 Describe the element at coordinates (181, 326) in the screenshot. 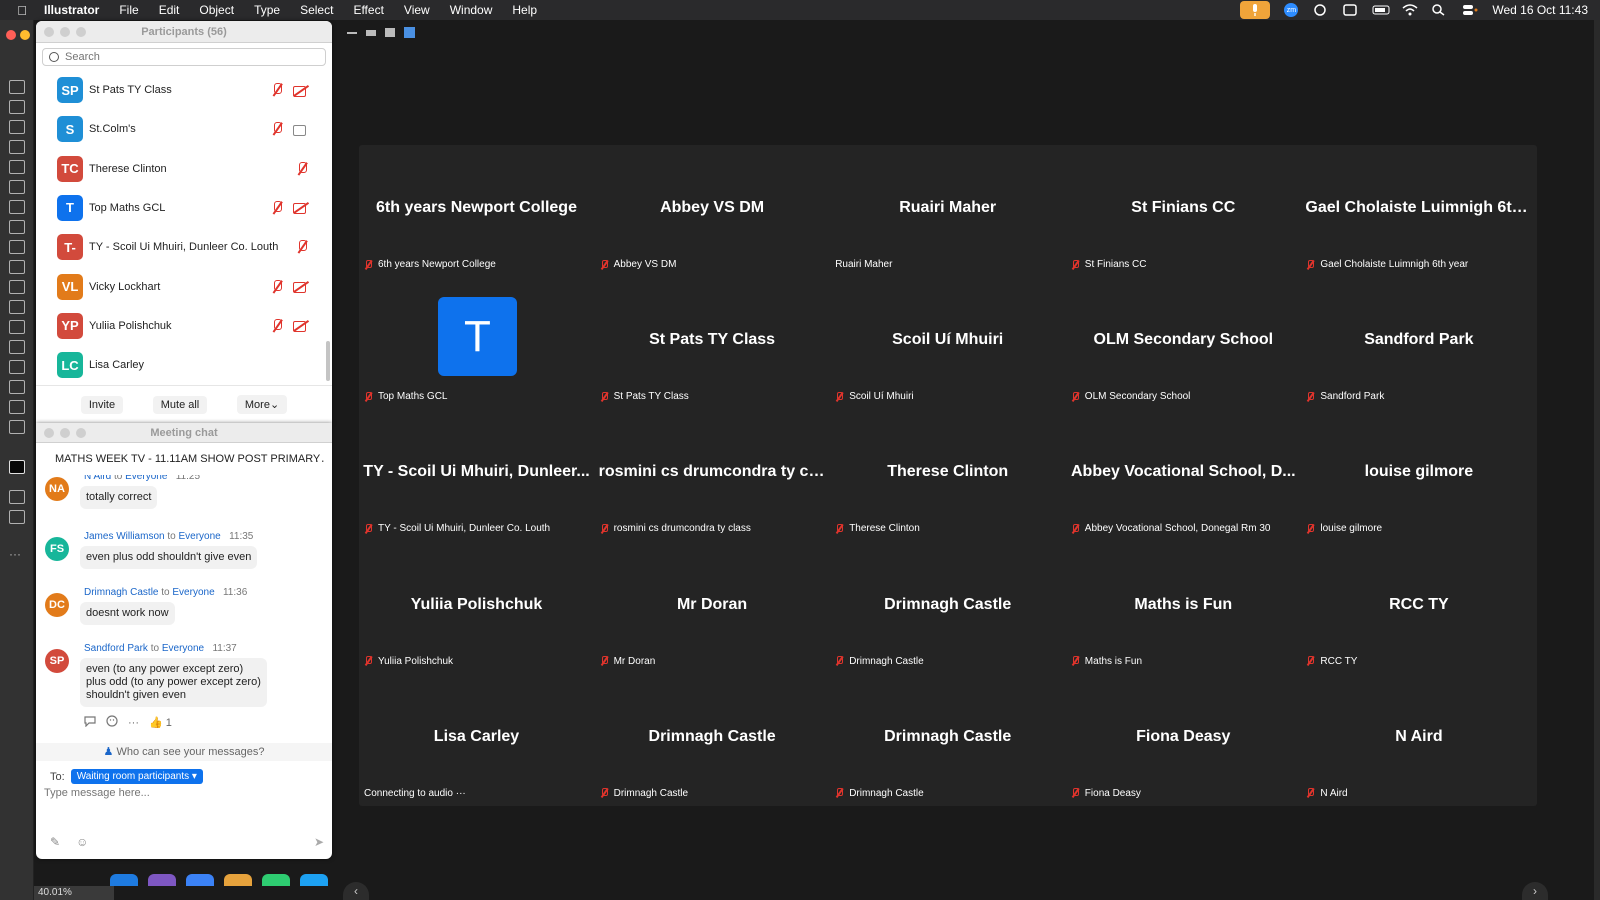

I see `participant-row: YP Yuliia Polishchuk` at that location.